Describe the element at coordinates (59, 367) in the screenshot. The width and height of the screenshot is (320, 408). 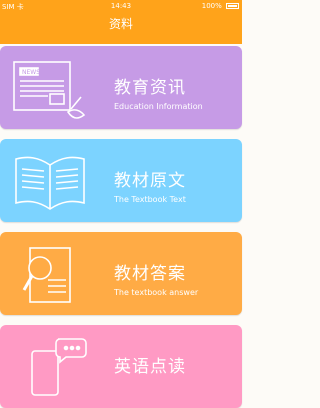
I see `phone-chat-icon` at that location.